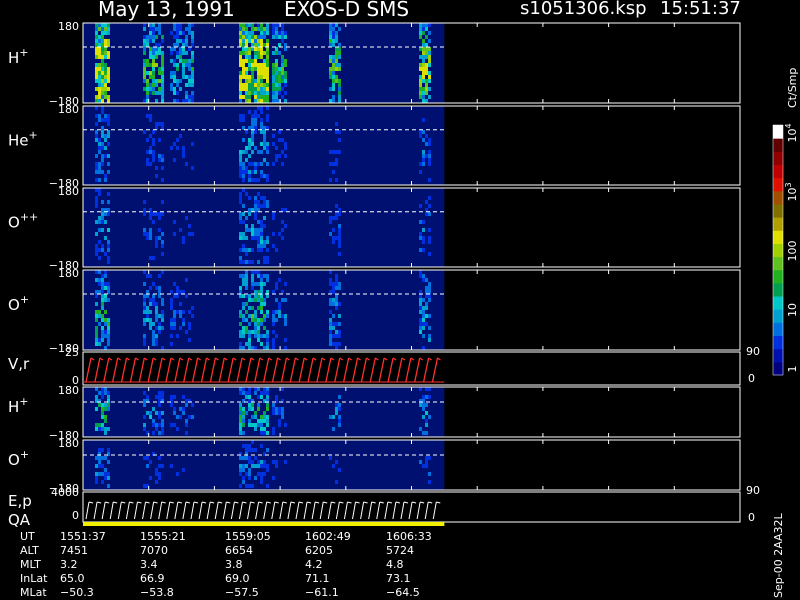 The width and height of the screenshot is (800, 600). Describe the element at coordinates (18, 303) in the screenshot. I see `species-label: O+` at that location.